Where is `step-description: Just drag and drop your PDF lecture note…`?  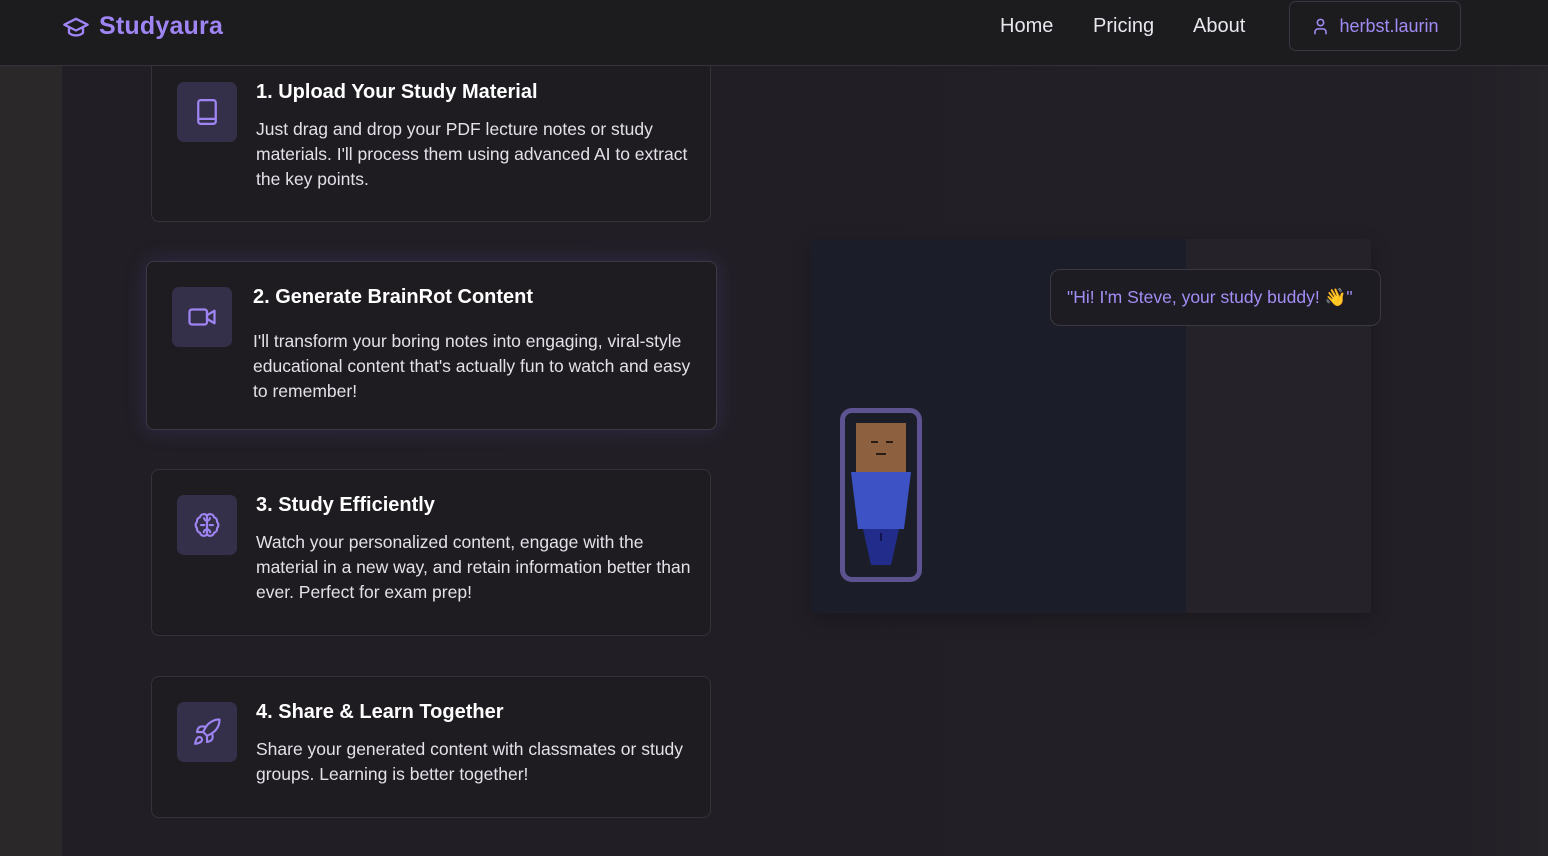
step-description: Just drag and drop your PDF lecture note… is located at coordinates (472, 154).